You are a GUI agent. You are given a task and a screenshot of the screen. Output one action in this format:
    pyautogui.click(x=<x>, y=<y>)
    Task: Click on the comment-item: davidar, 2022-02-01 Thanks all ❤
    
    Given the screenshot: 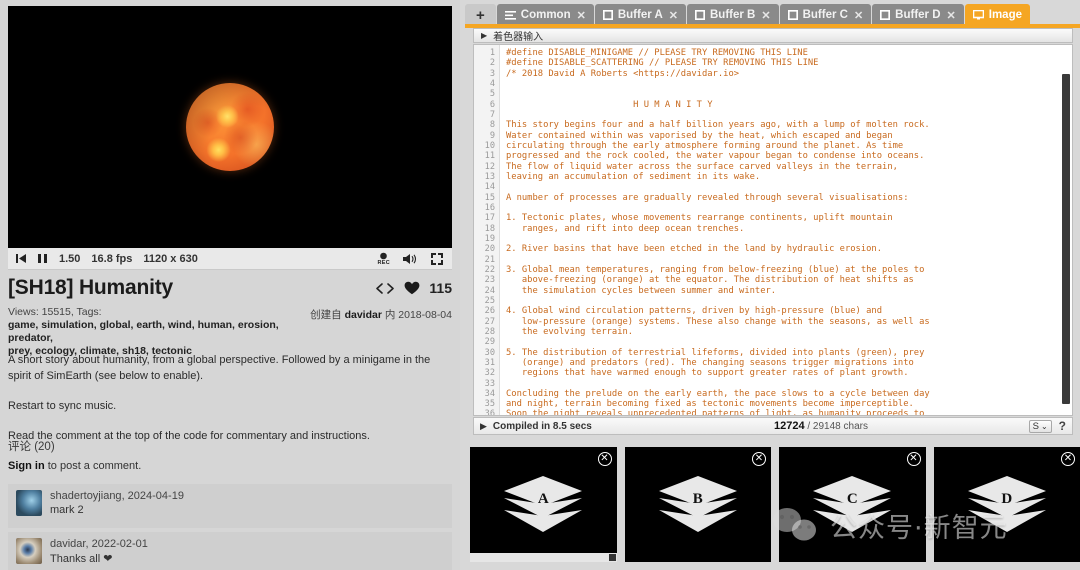 What is the action you would take?
    pyautogui.click(x=230, y=551)
    